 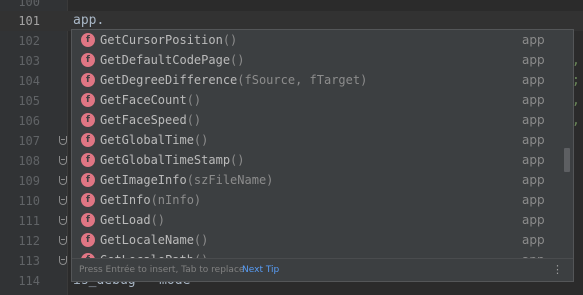 I want to click on completion-item: f GetInfo(nInfo) app, so click(x=317, y=200).